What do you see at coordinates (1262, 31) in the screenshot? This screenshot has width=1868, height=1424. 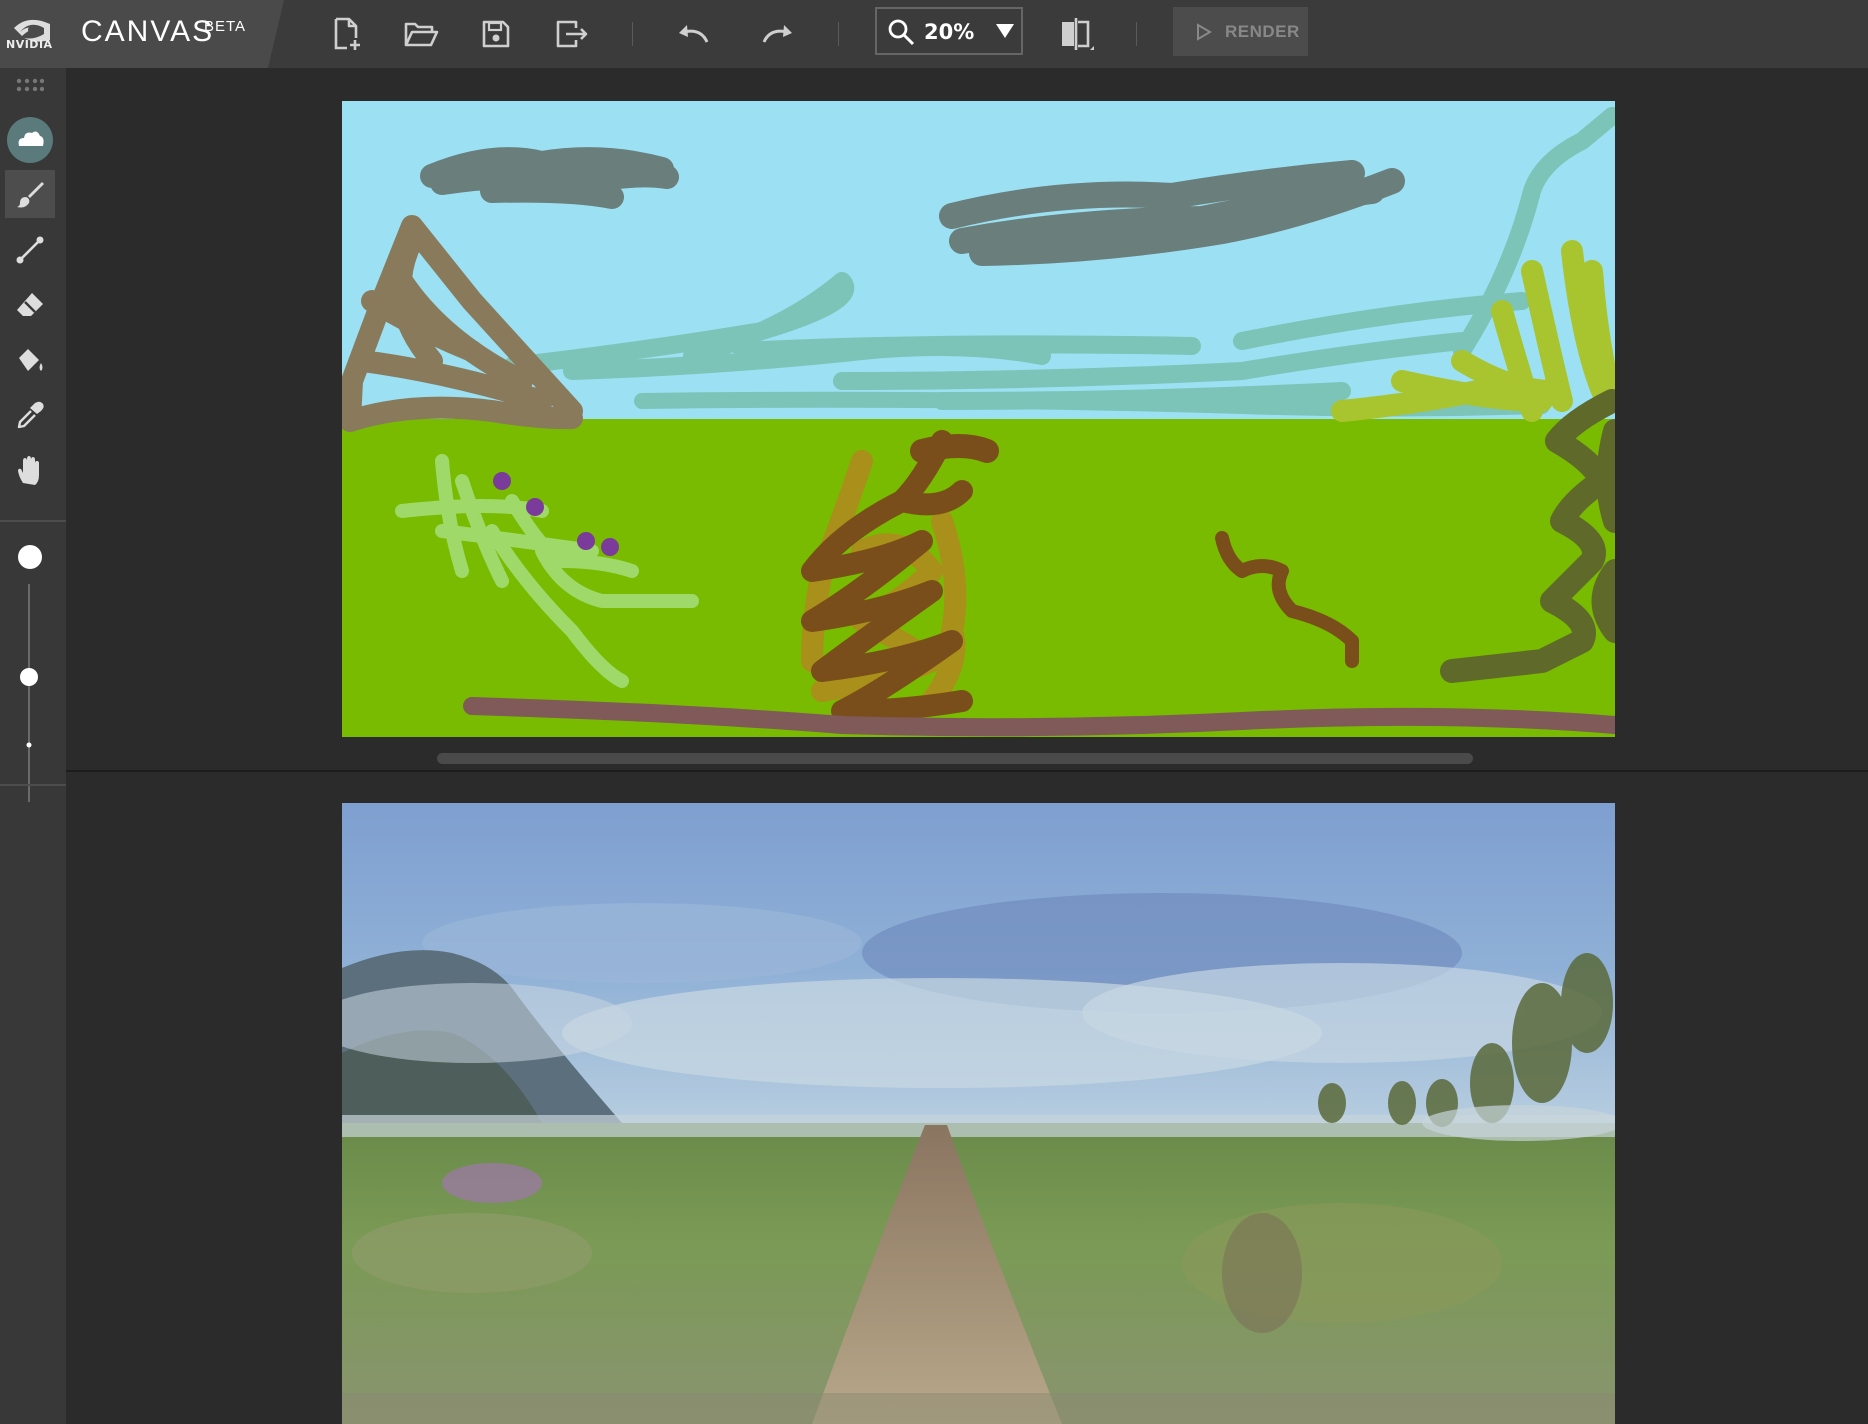 I see `render-label: RENDER` at bounding box center [1262, 31].